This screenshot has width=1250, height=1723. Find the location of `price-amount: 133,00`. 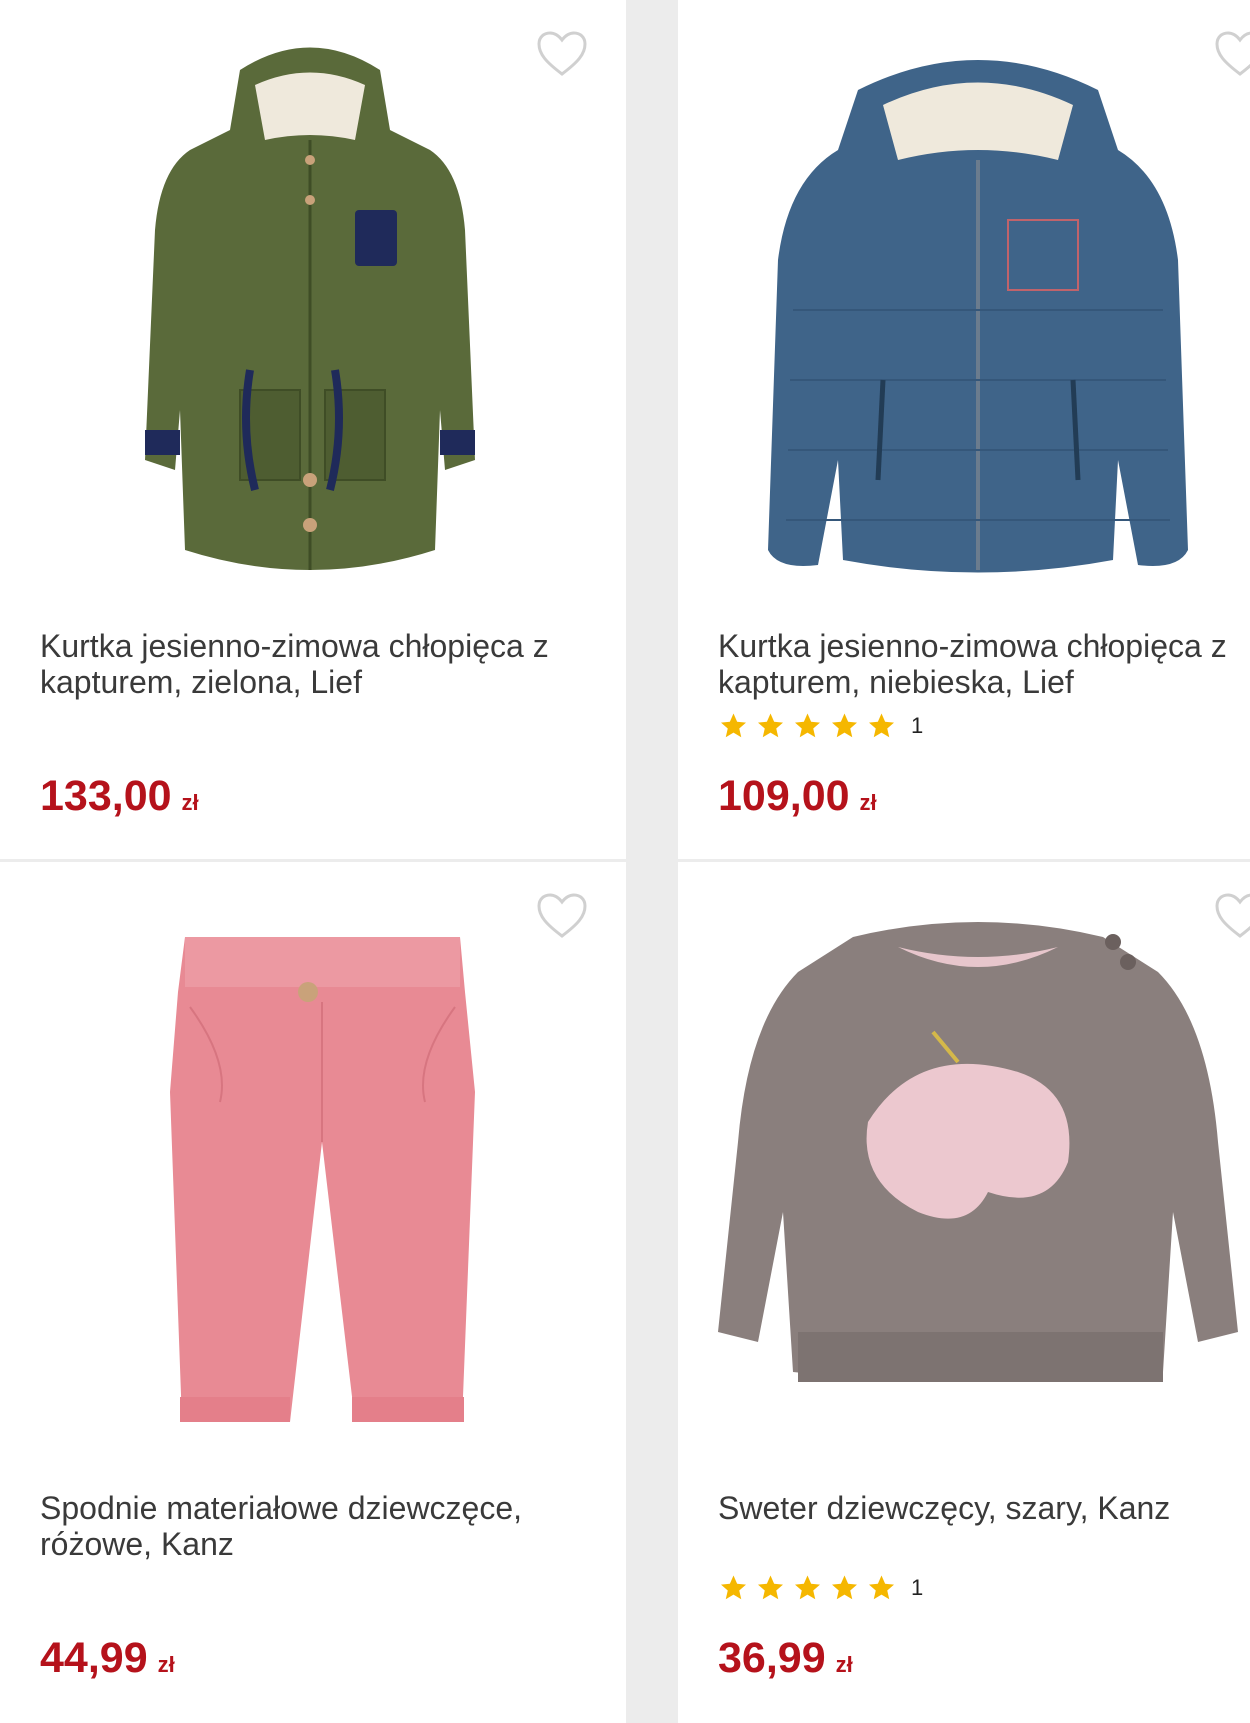

price-amount: 133,00 is located at coordinates (106, 796).